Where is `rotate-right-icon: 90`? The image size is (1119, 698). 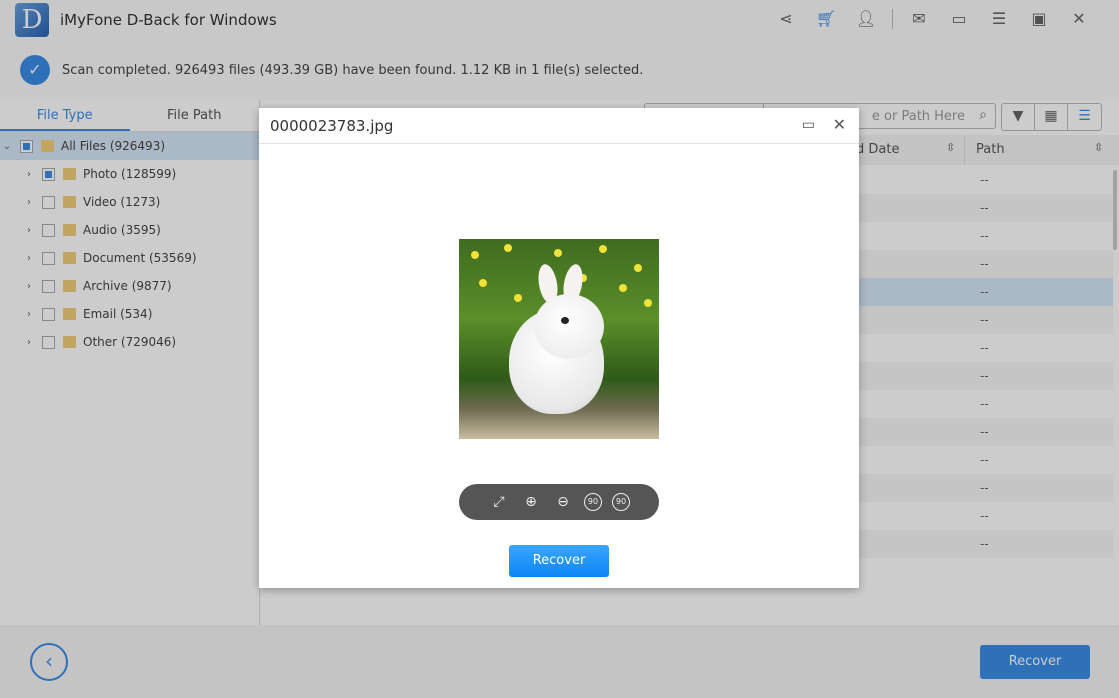 rotate-right-icon: 90 is located at coordinates (621, 502).